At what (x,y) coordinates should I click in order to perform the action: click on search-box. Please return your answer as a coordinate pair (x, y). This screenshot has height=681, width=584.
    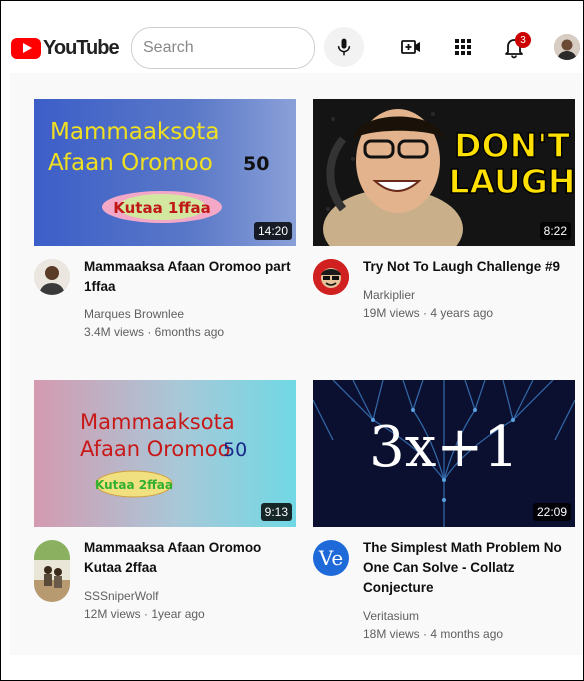
    Looking at the image, I should click on (223, 48).